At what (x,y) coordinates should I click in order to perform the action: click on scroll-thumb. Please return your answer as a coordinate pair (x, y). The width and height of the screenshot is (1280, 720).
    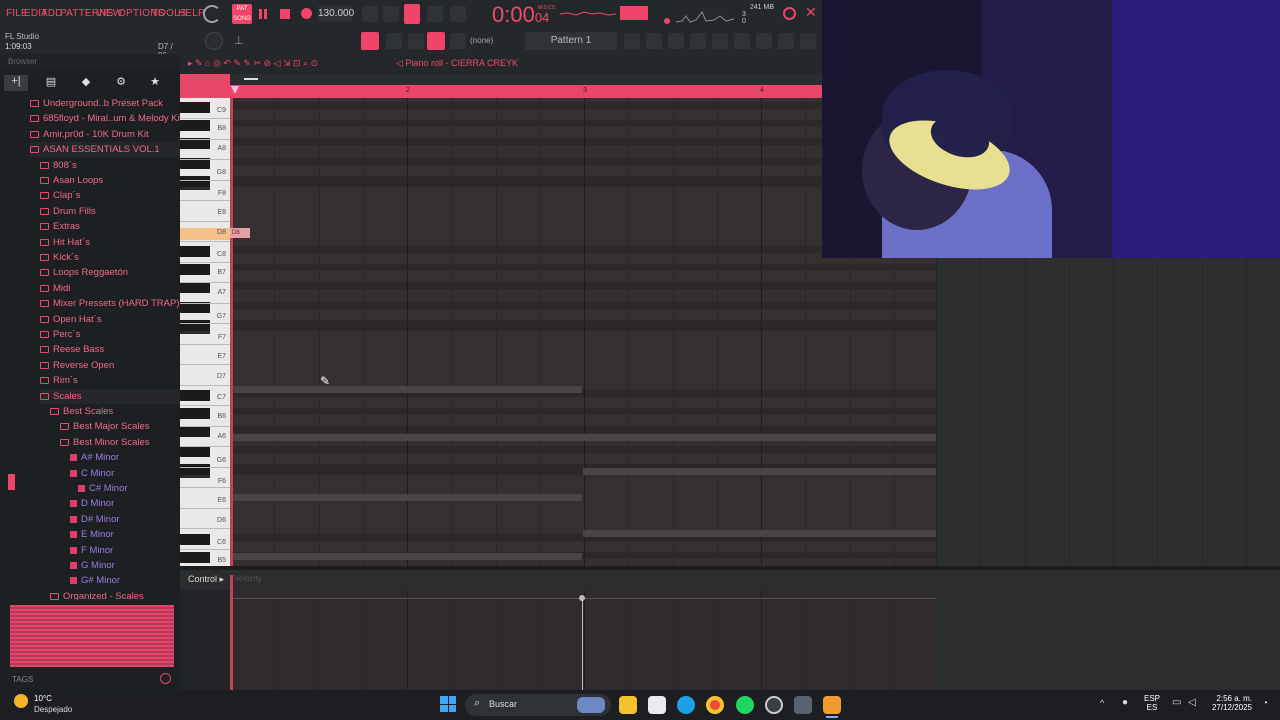
    Looking at the image, I should click on (251, 79).